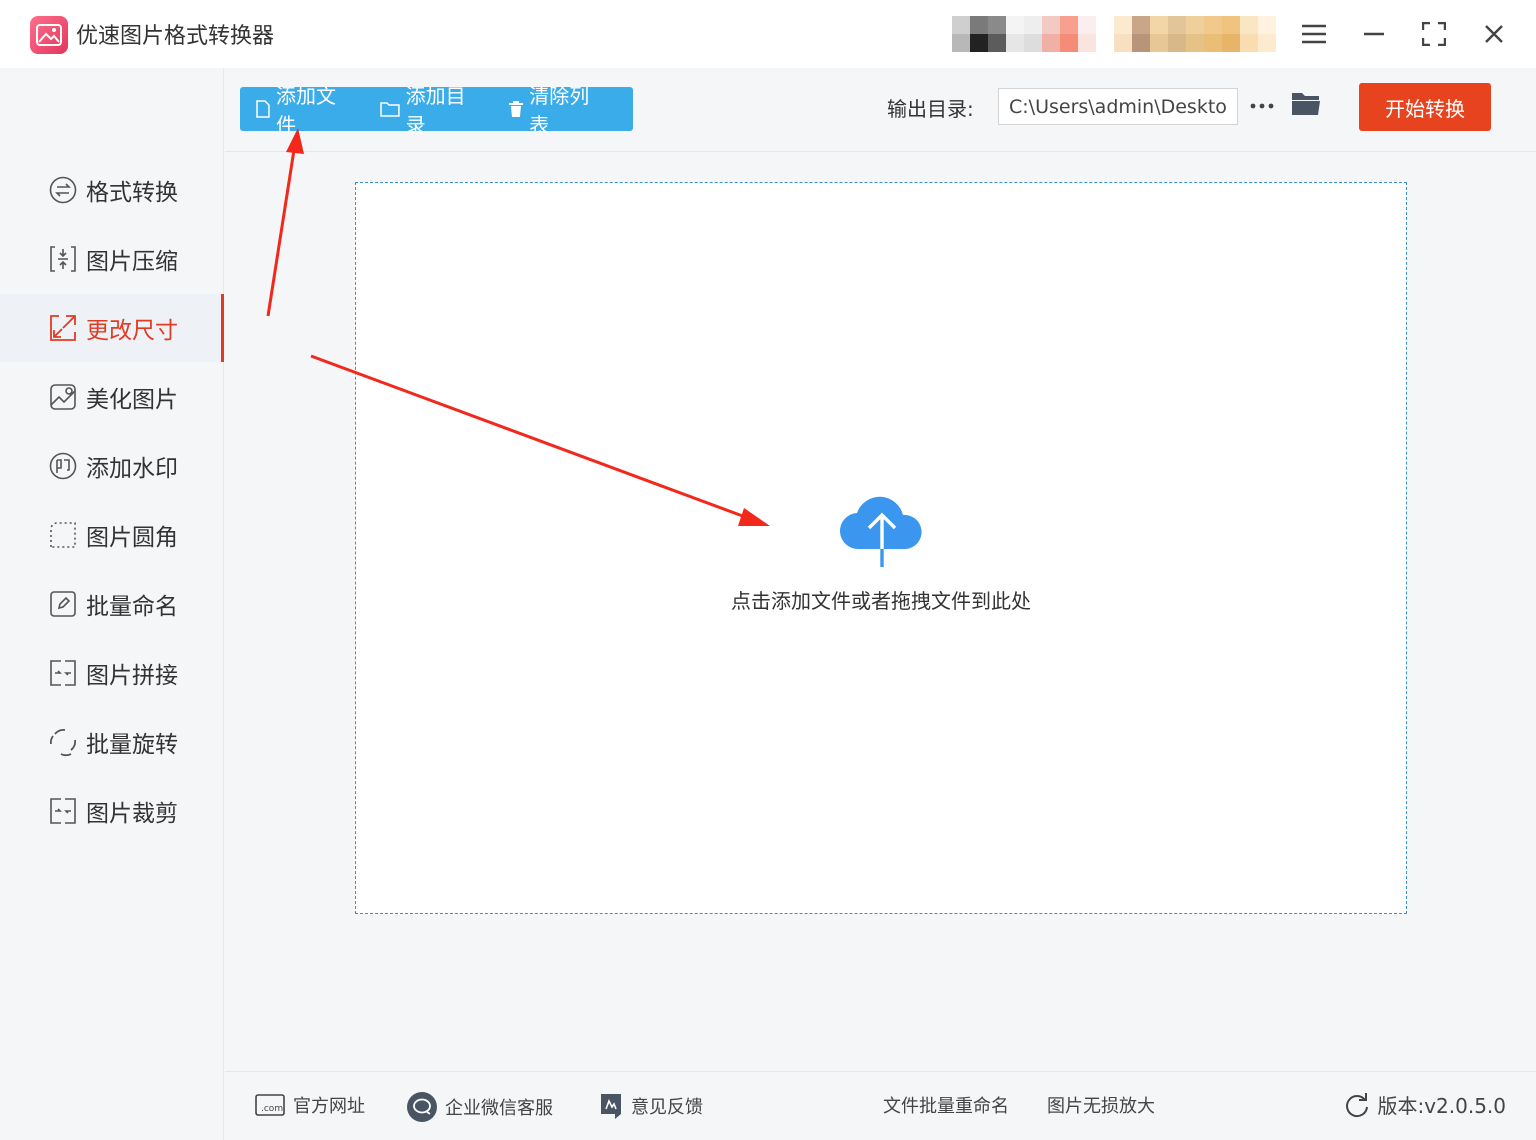 The height and width of the screenshot is (1140, 1536). Describe the element at coordinates (930, 109) in the screenshot. I see `output-dir-label: 输出目录:` at that location.